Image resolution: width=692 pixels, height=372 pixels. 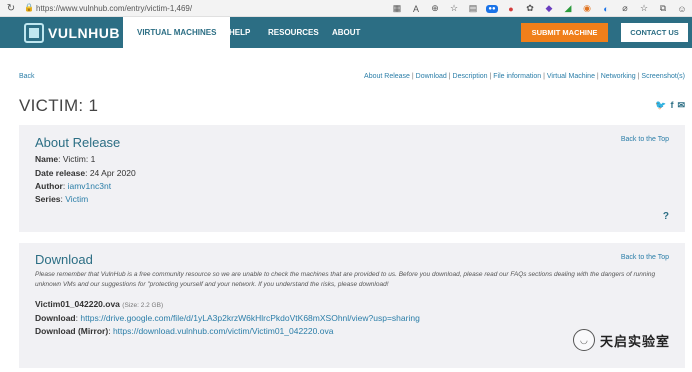 I want to click on author-link: iamv1nc3nt, so click(x=89, y=186).